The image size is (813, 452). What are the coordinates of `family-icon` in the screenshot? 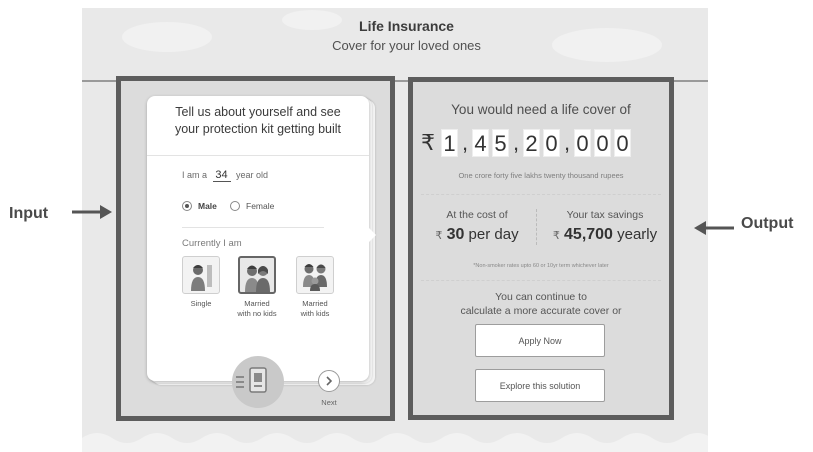 It's located at (315, 277).